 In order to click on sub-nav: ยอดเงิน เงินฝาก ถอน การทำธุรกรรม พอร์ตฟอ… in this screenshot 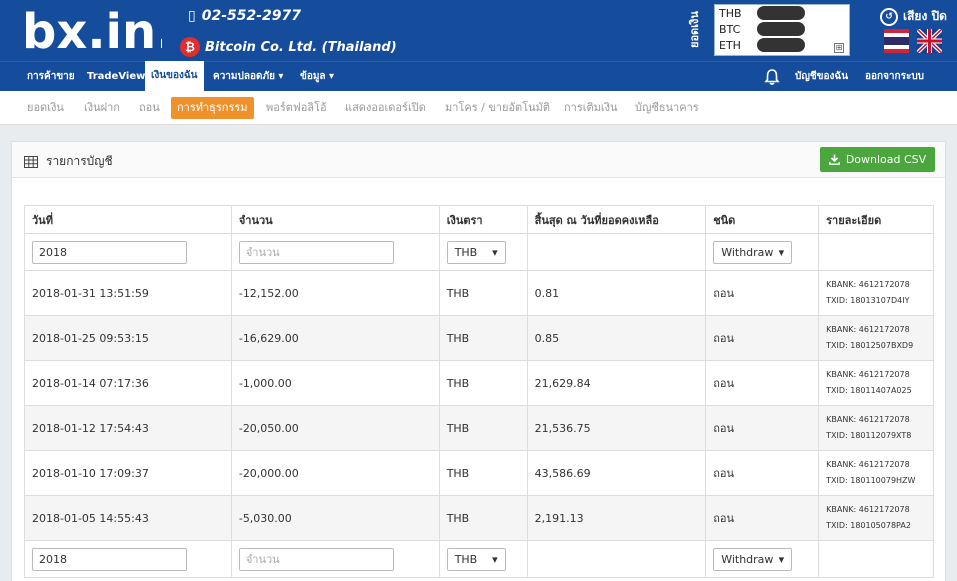, I will do `click(478, 108)`.